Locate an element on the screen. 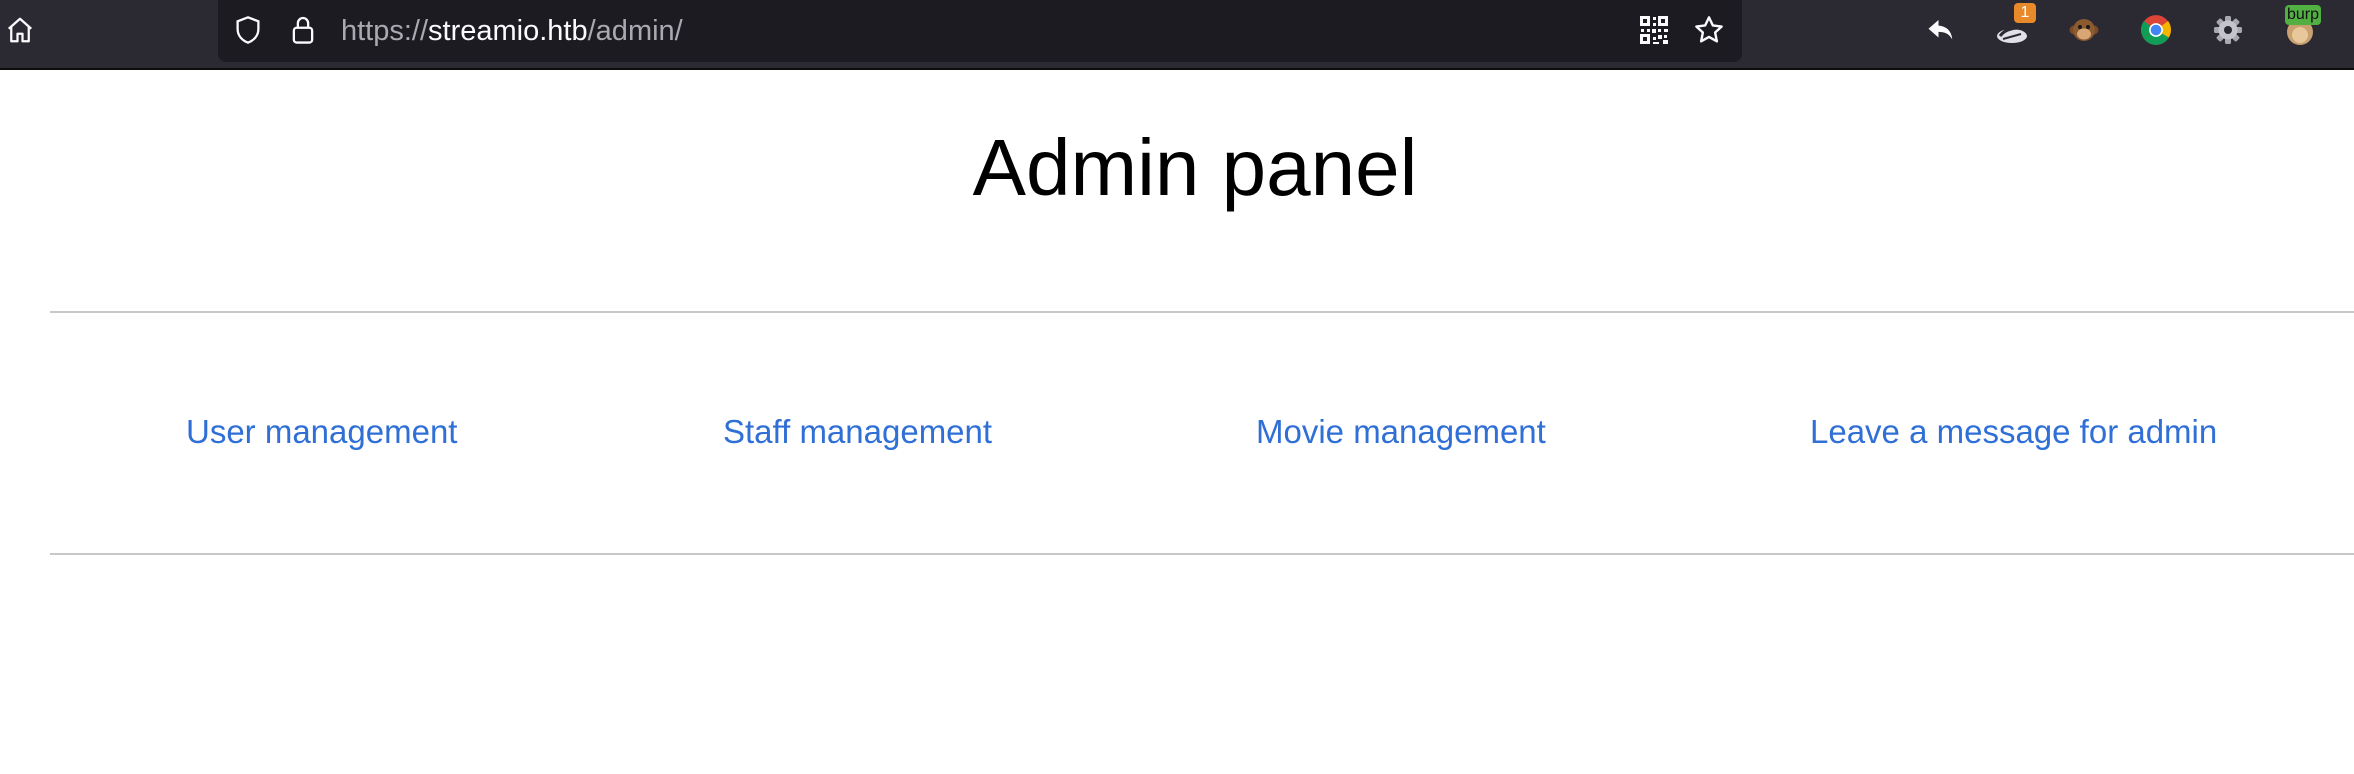 The width and height of the screenshot is (2354, 774). extension-gear-icon is located at coordinates (2228, 30).